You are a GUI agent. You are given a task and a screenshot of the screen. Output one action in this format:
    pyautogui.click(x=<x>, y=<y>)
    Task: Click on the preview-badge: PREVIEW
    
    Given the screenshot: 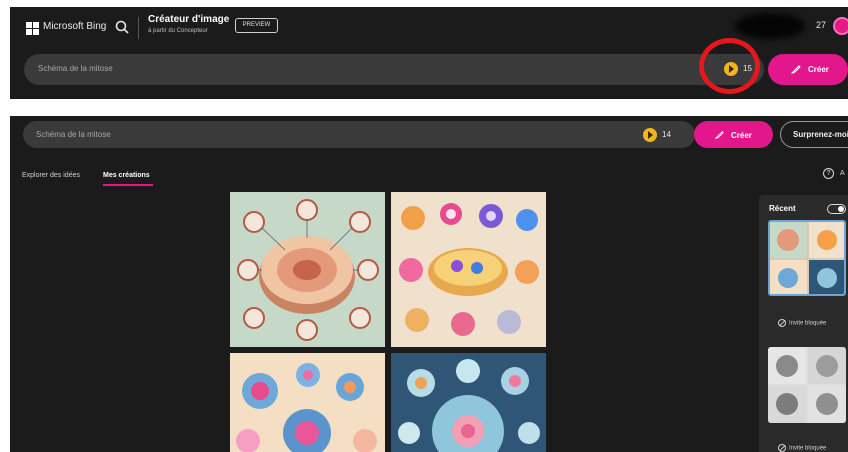 What is the action you would take?
    pyautogui.click(x=256, y=25)
    